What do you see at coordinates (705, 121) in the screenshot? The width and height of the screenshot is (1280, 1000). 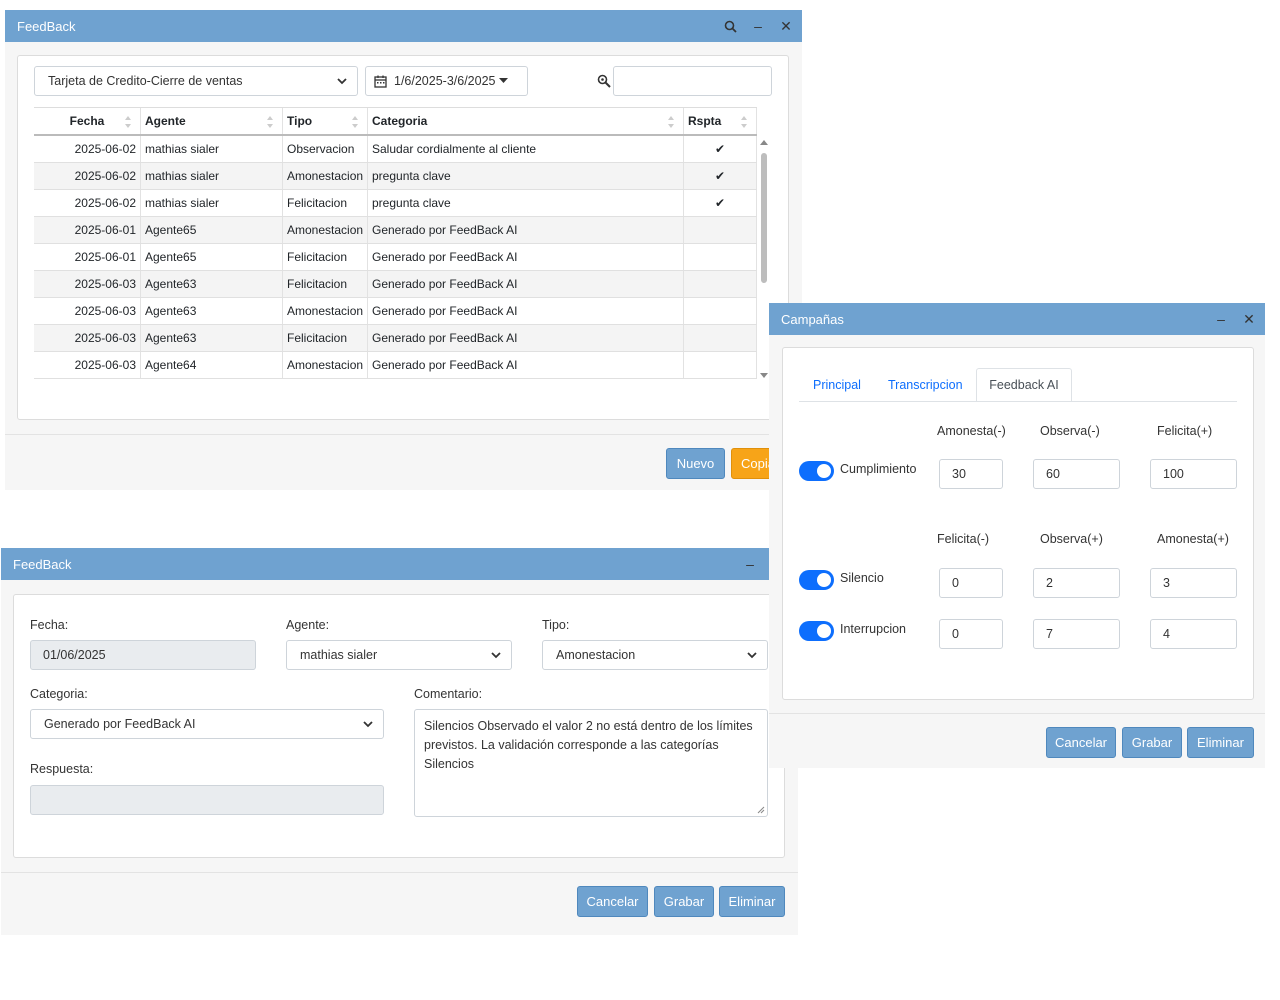 I see `column-header-label: Rspta` at bounding box center [705, 121].